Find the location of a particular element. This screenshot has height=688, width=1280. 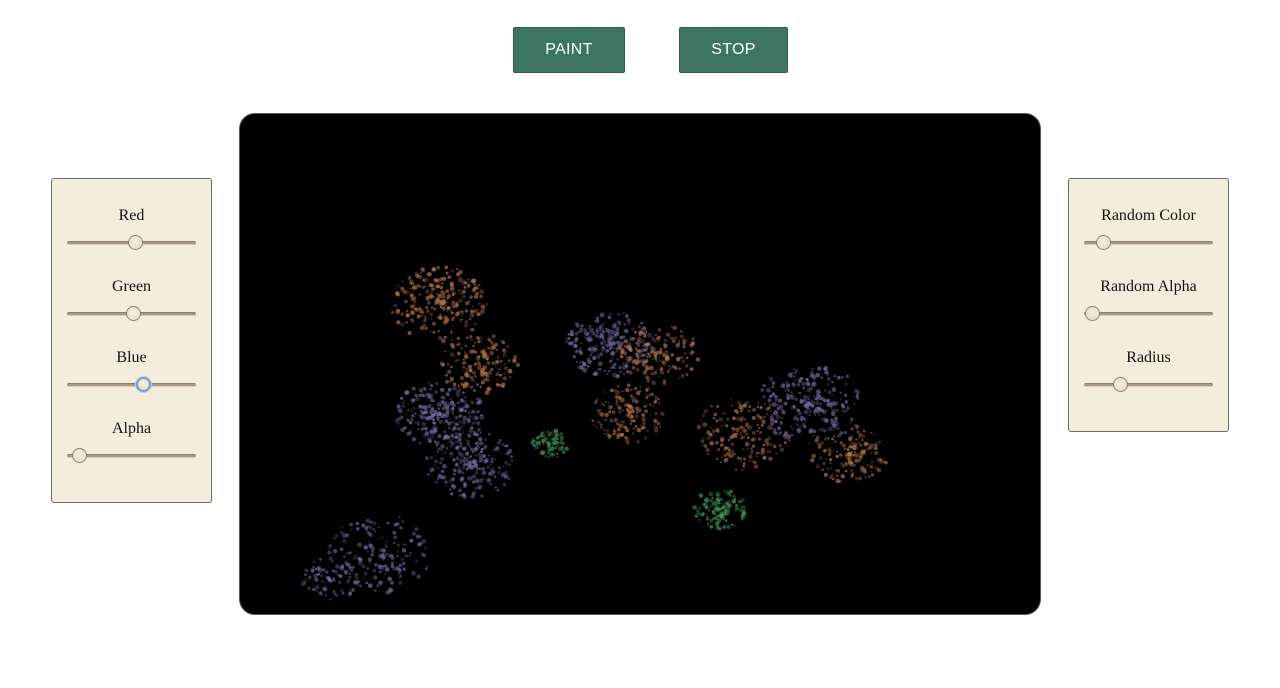

alpha-slider-thumb is located at coordinates (79, 455).